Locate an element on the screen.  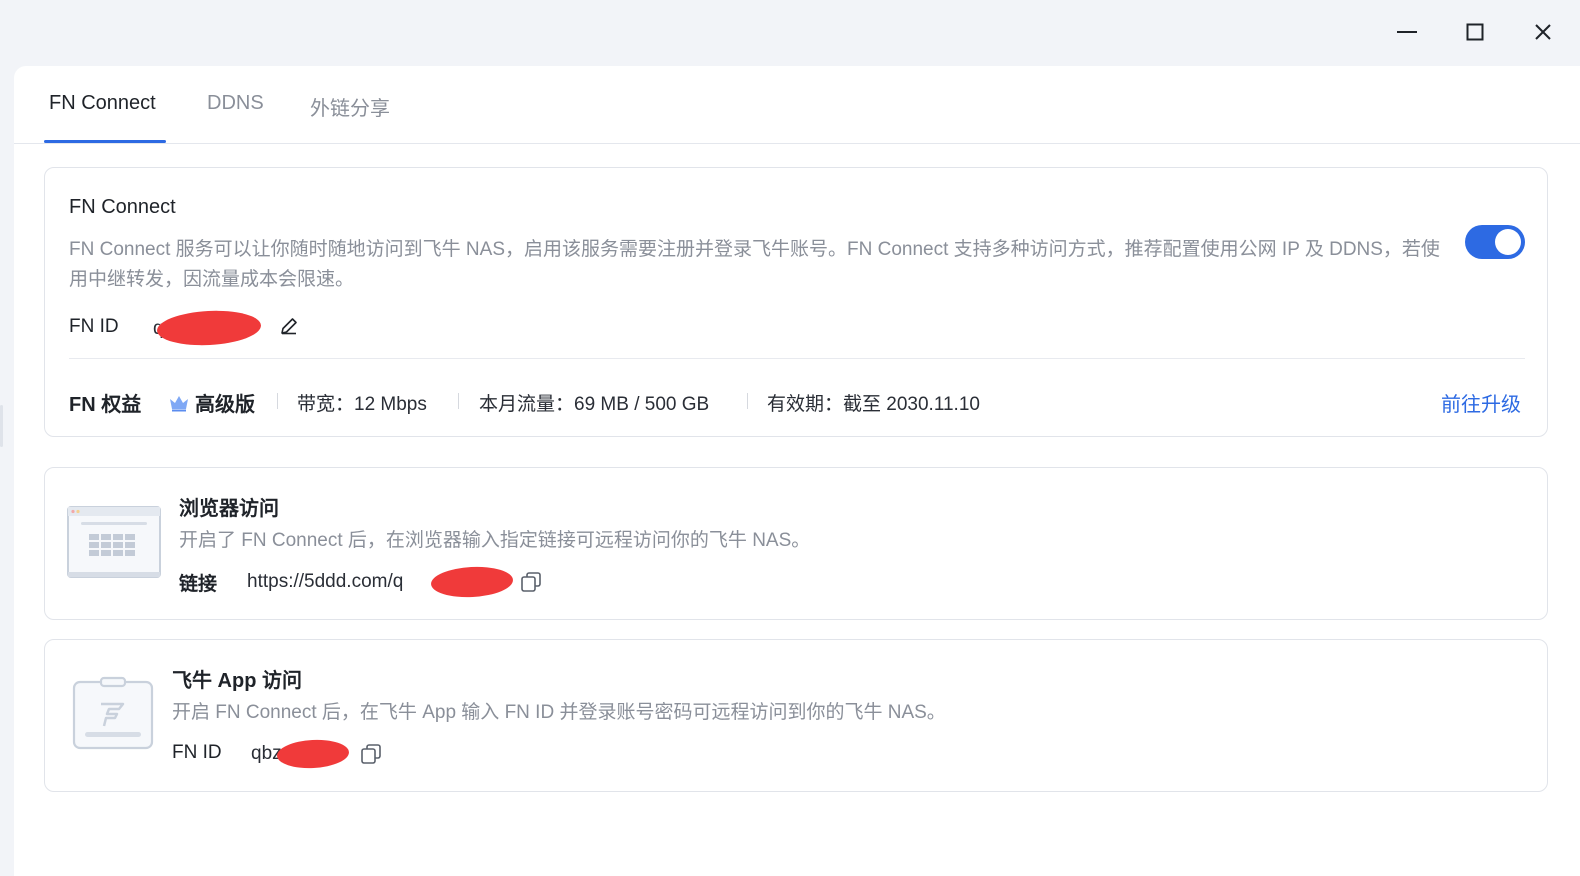
bandwidth-info: 带宽：12 Mbps is located at coordinates (362, 404).